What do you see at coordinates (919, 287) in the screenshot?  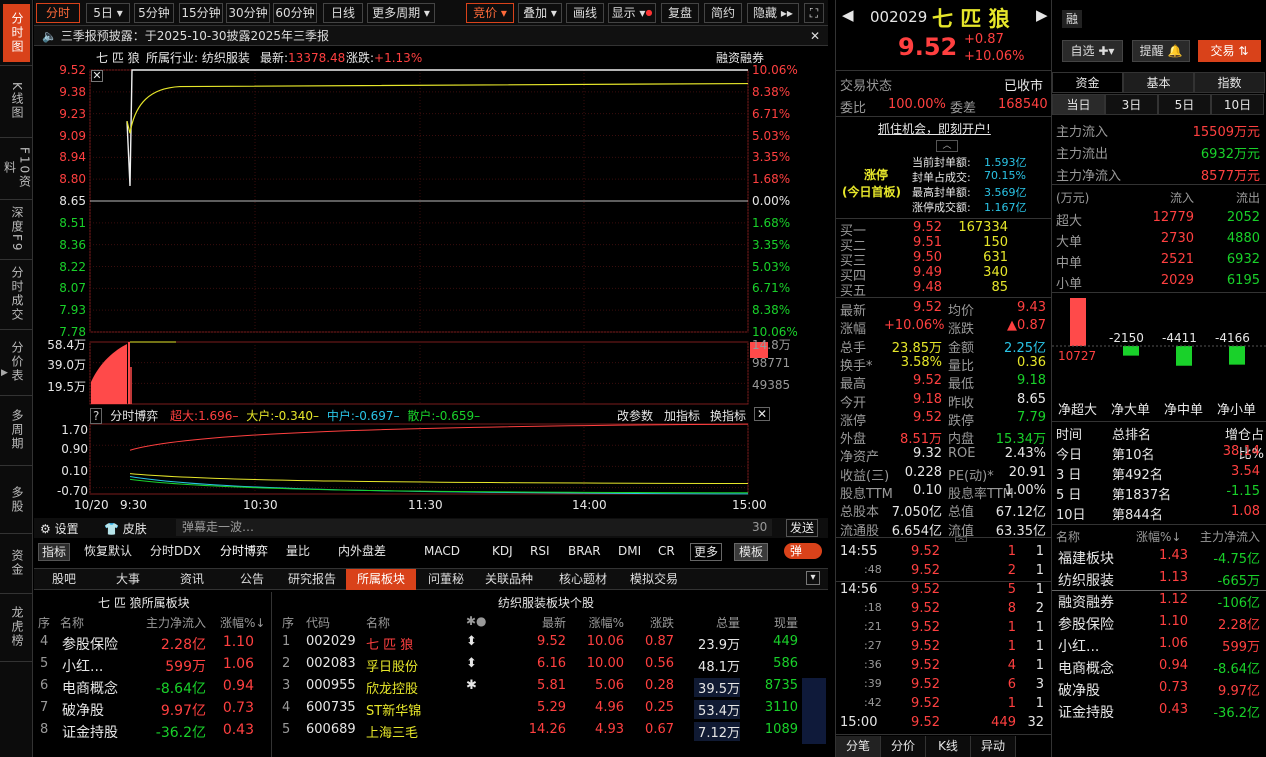 I see `bid-price: 9.48` at bounding box center [919, 287].